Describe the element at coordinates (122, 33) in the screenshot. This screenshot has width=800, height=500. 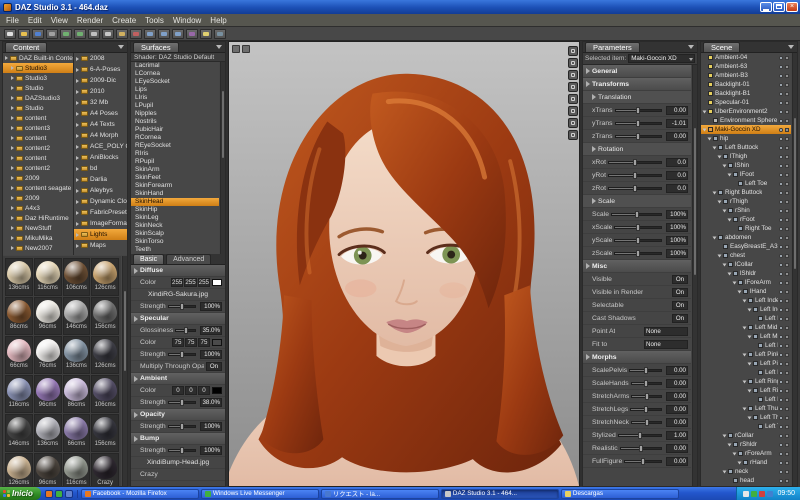
I see `paste-icon` at that location.